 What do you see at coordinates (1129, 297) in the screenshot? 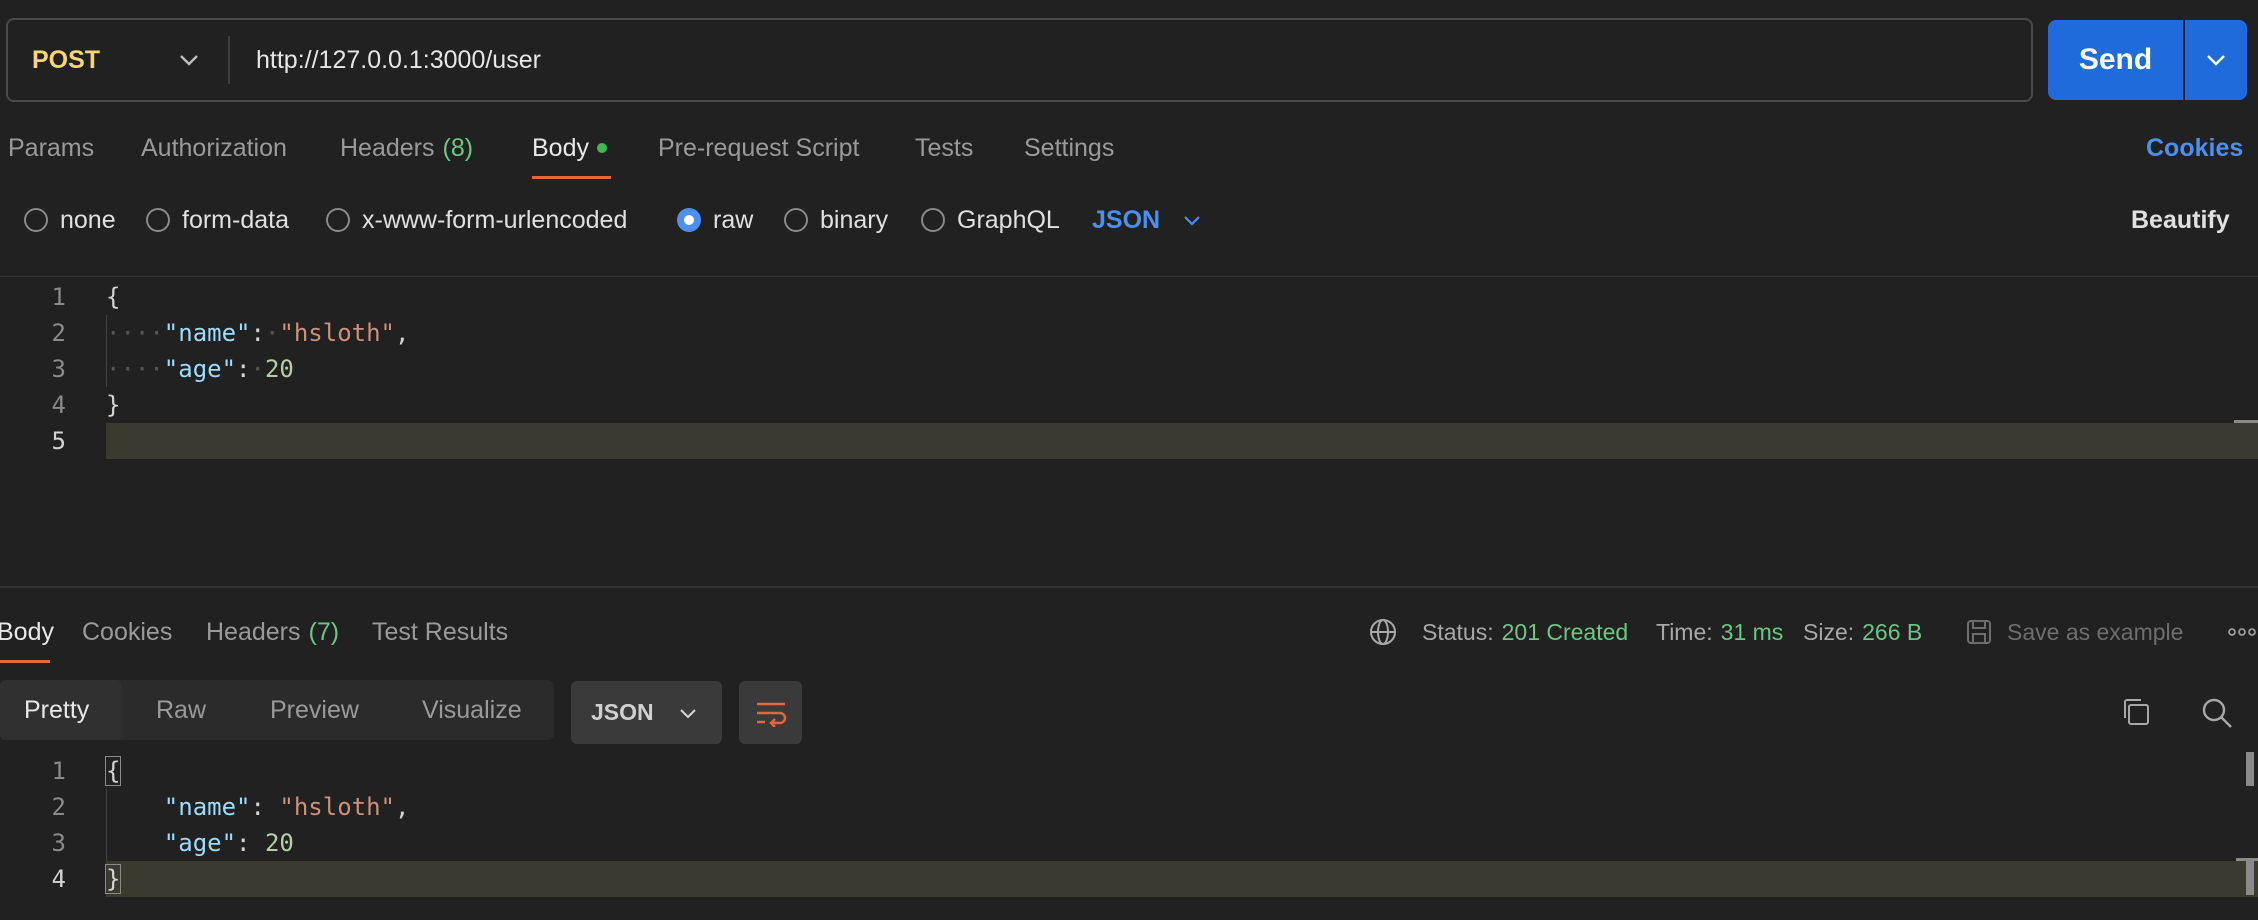
I see `code-line: 1 {` at bounding box center [1129, 297].